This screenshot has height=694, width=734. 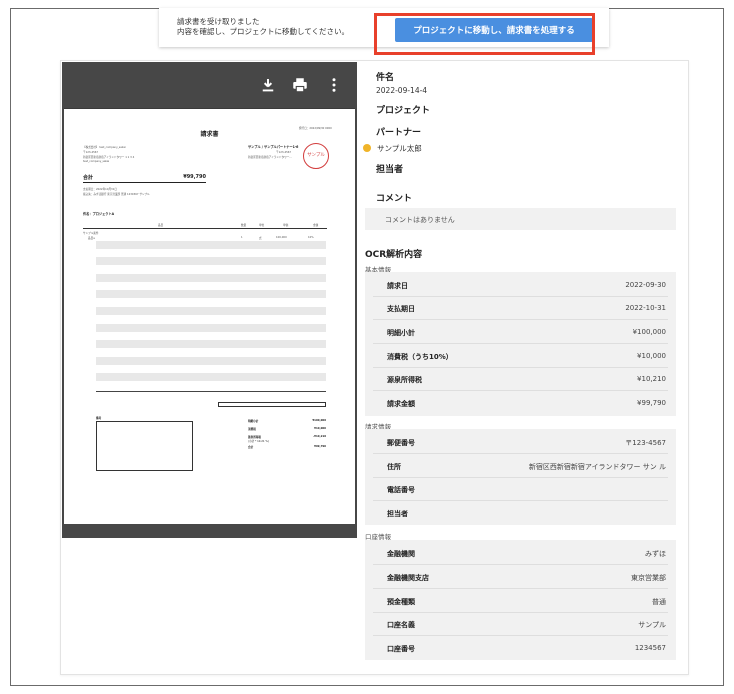 I want to click on bank-row: 金融機関支店 東京営業部, so click(x=520, y=577).